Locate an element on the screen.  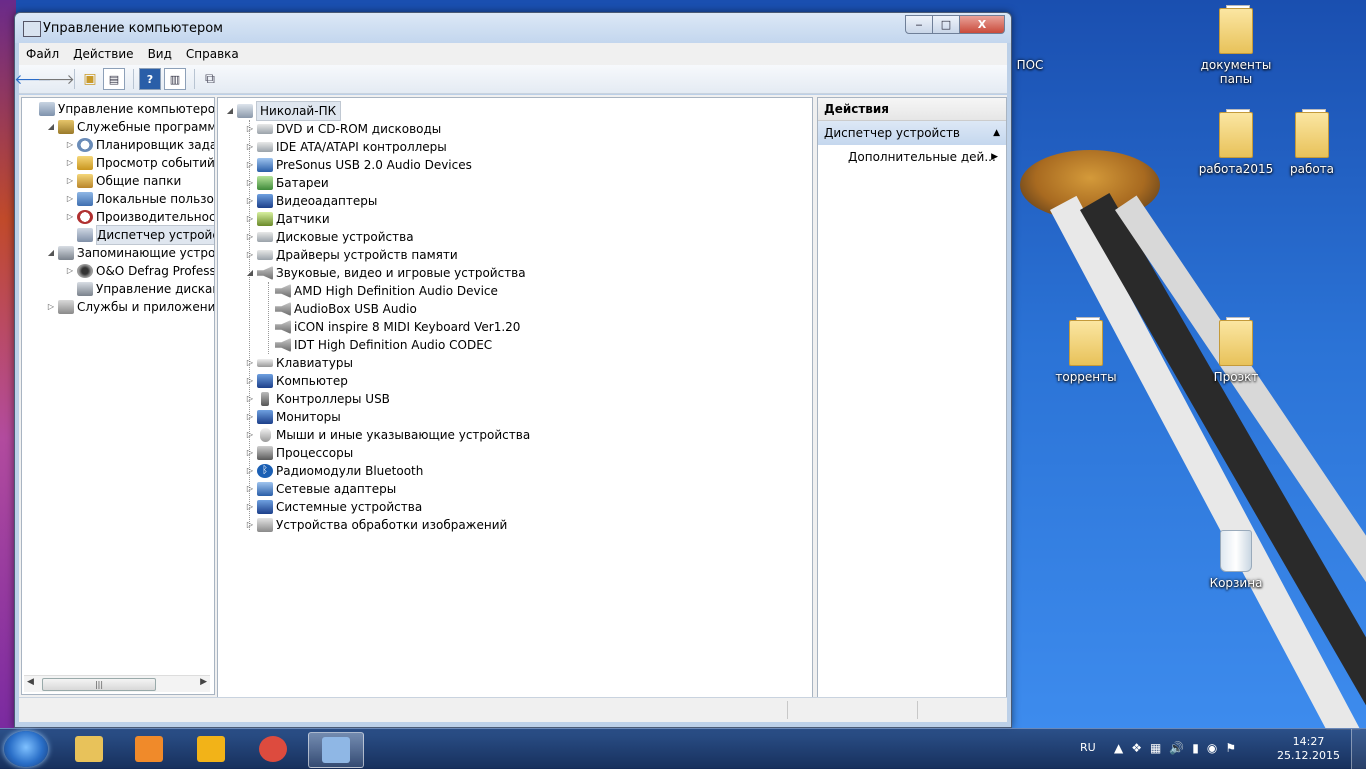
device-category: ◢ Звуковые, видео и игровые устройства is located at coordinates (385, 273).